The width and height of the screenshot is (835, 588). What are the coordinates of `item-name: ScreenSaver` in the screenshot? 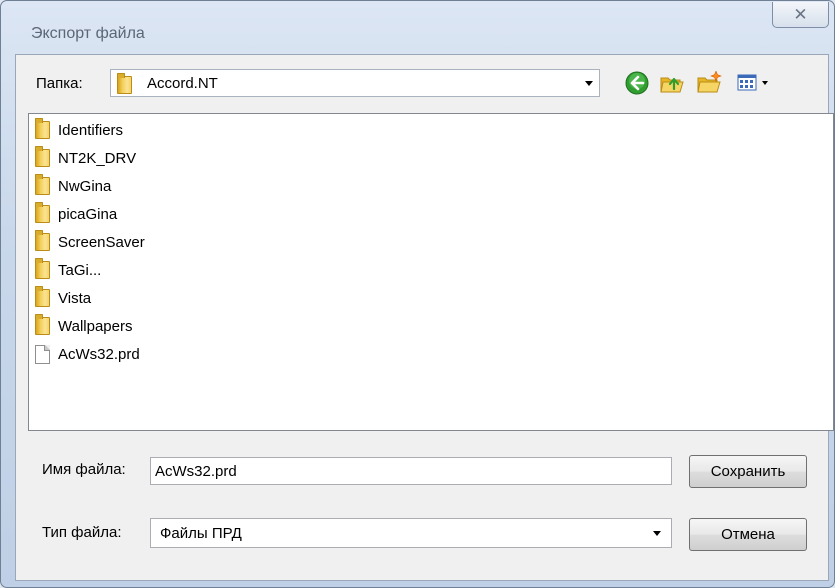 It's located at (101, 242).